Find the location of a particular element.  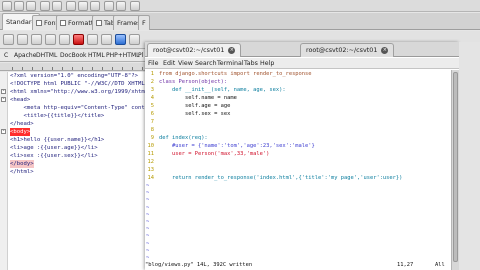

line-number: 11 is located at coordinates (151, 154).